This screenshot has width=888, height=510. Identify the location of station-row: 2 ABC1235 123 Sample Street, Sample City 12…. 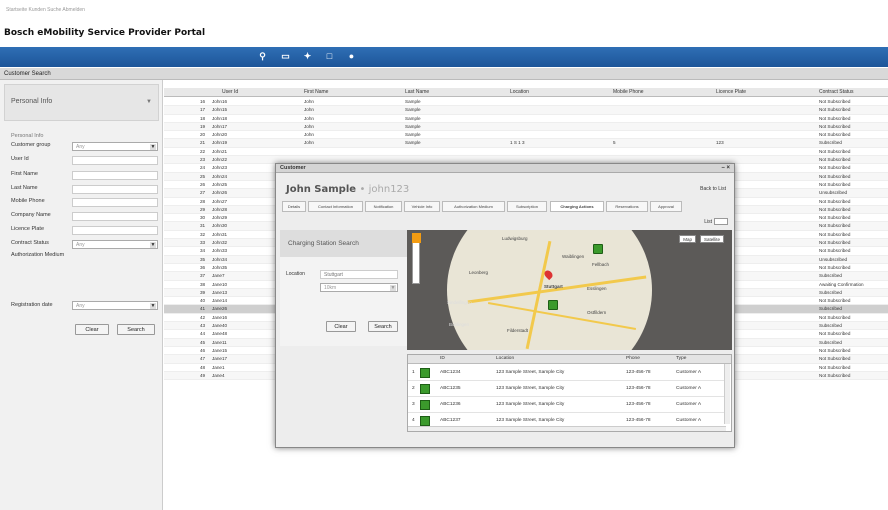
(566, 389).